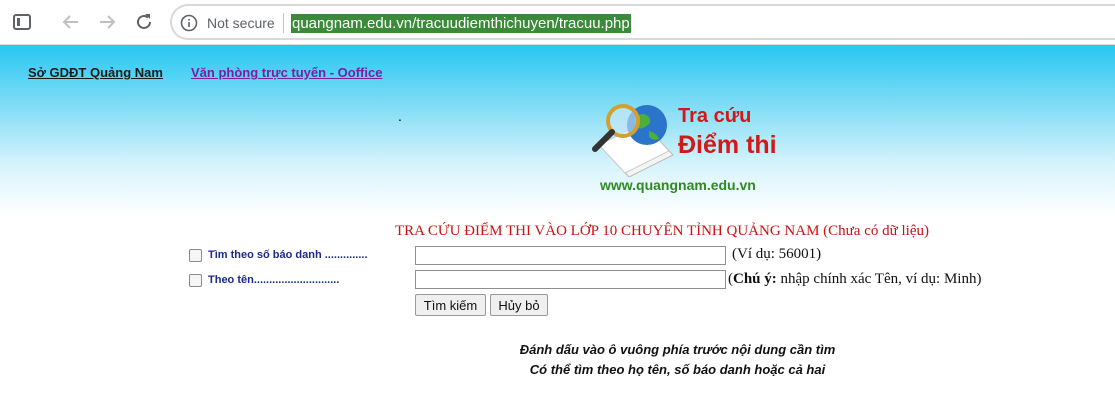 The height and width of the screenshot is (395, 1115). I want to click on sidebar-toggle-icon, so click(22, 22).